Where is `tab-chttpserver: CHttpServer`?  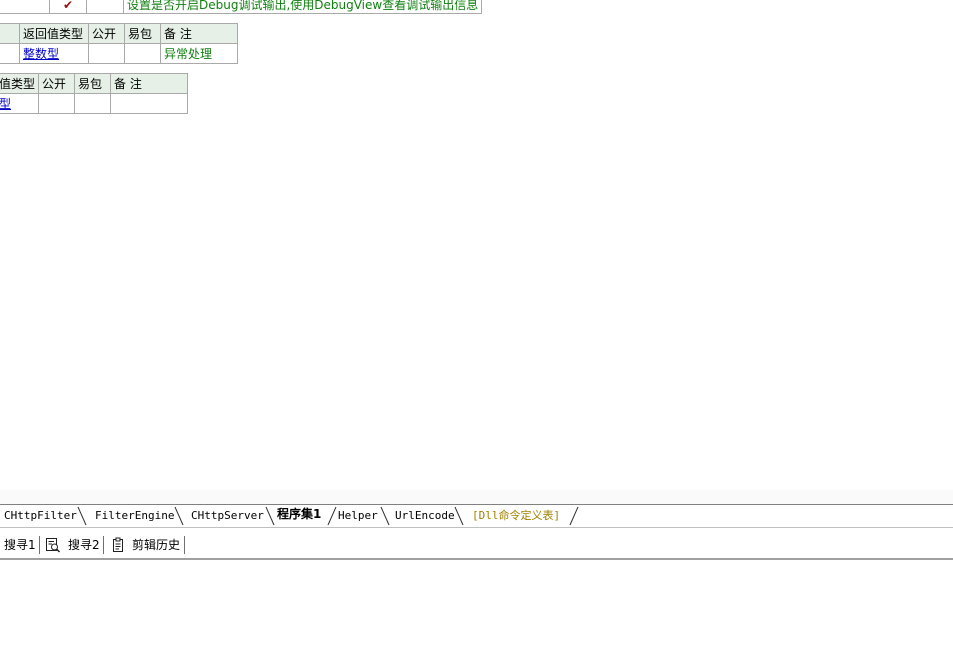 tab-chttpserver: CHttpServer is located at coordinates (227, 515).